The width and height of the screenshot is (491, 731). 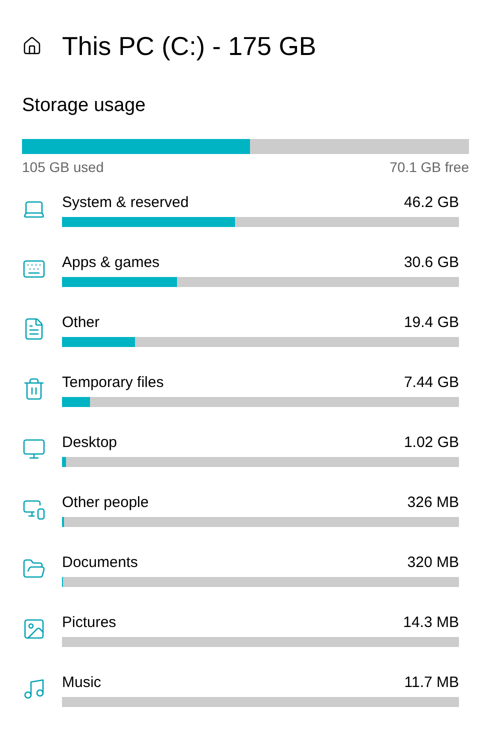 What do you see at coordinates (245, 282) in the screenshot?
I see `category-item: Apps & games 30.6 GB` at bounding box center [245, 282].